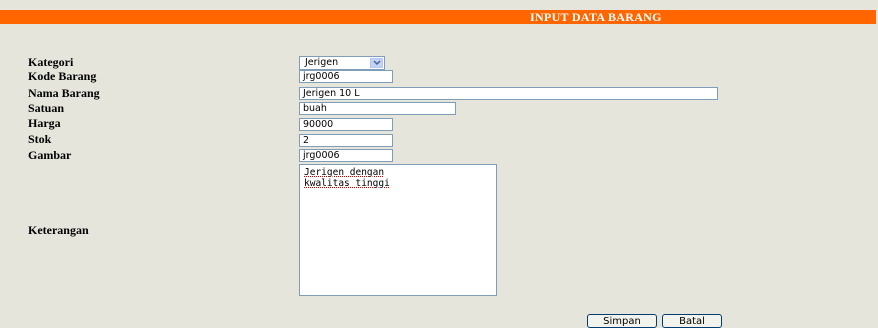 This screenshot has width=878, height=328. What do you see at coordinates (377, 108) in the screenshot?
I see `satuan-input: buah` at bounding box center [377, 108].